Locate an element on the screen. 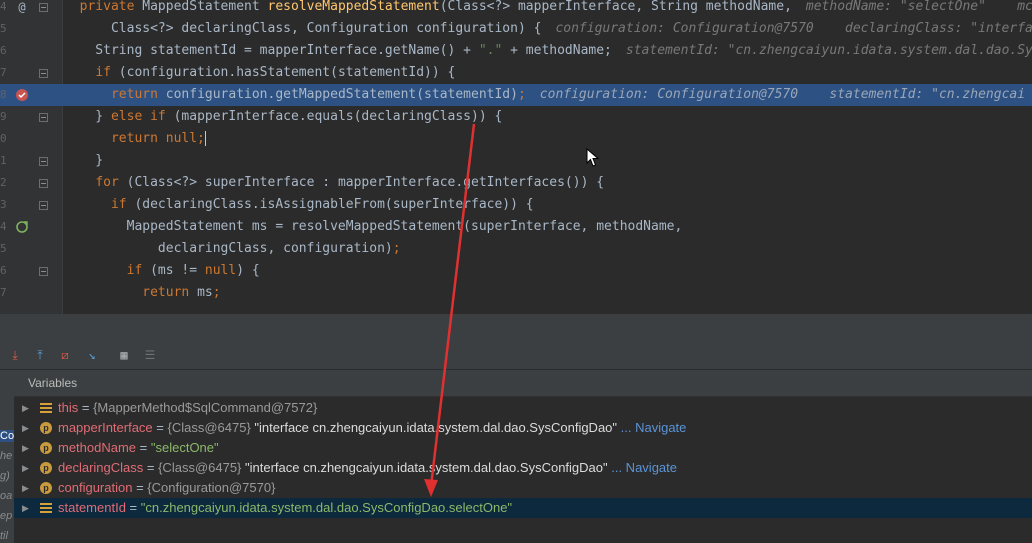 This screenshot has width=1032, height=543. variable-object-ref: {MapperMethod$SqlCommand@7572} is located at coordinates (205, 407).